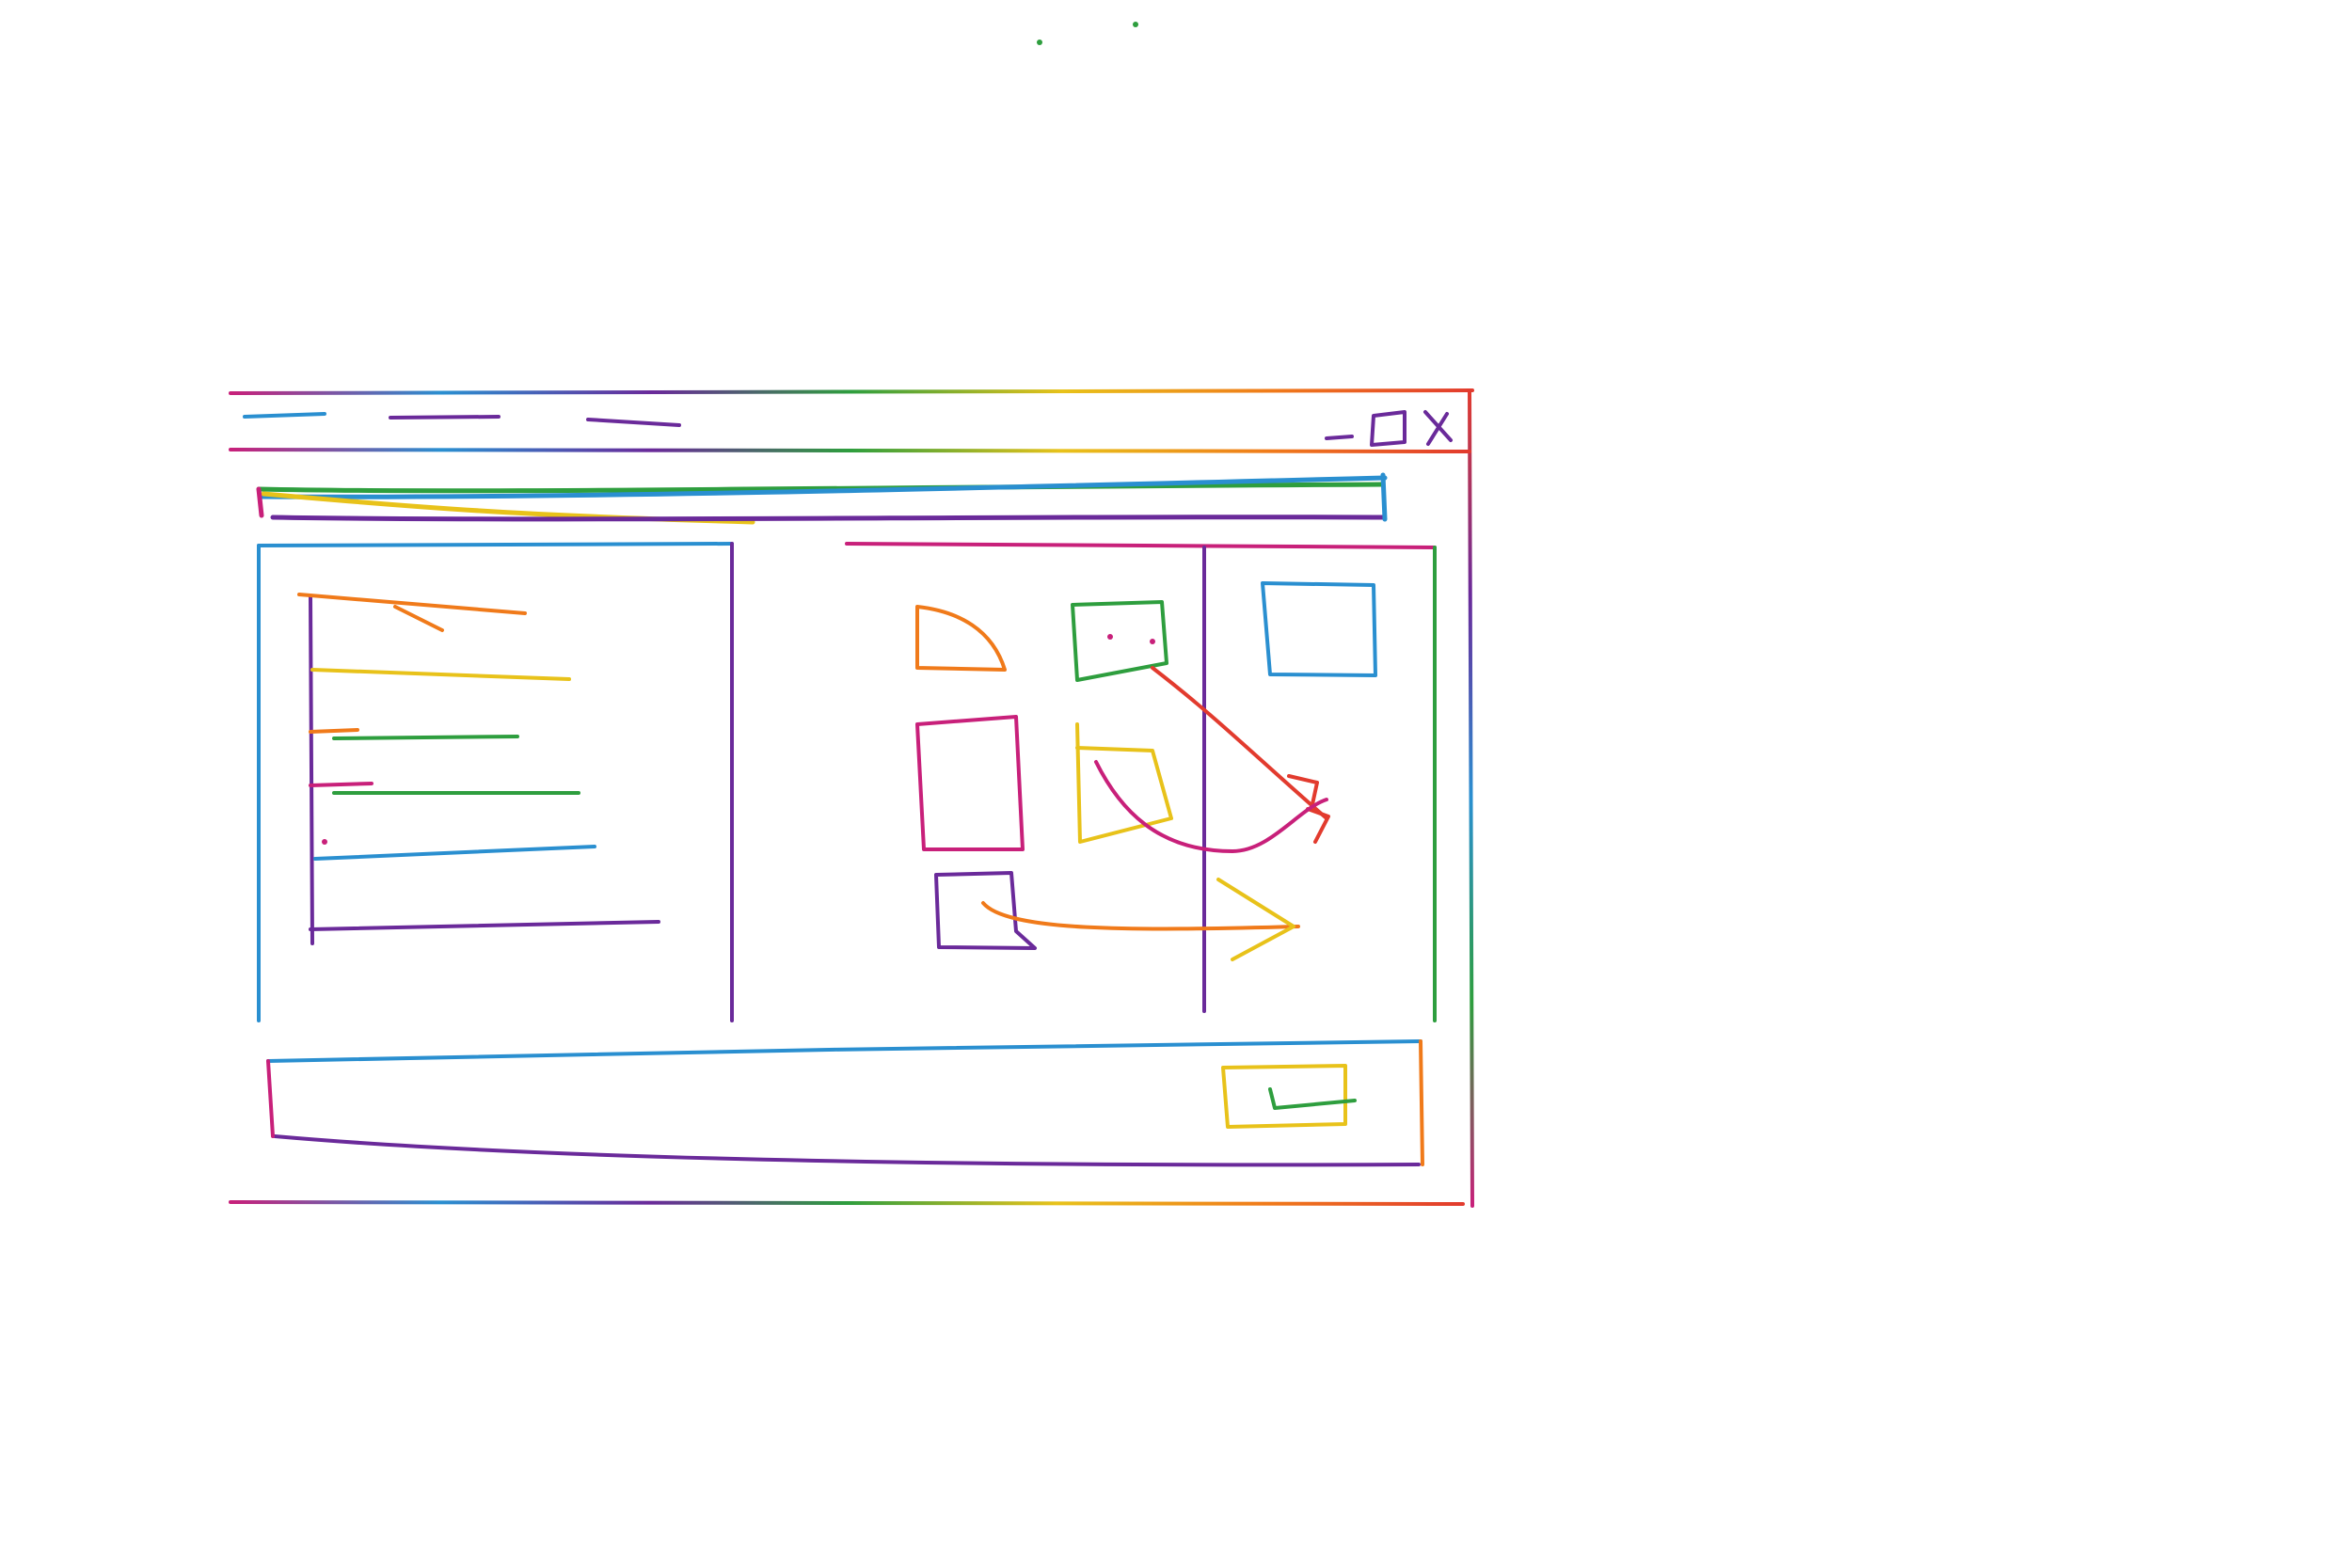 The image size is (2352, 1568). I want to click on input-right, so click(1421, 1102).